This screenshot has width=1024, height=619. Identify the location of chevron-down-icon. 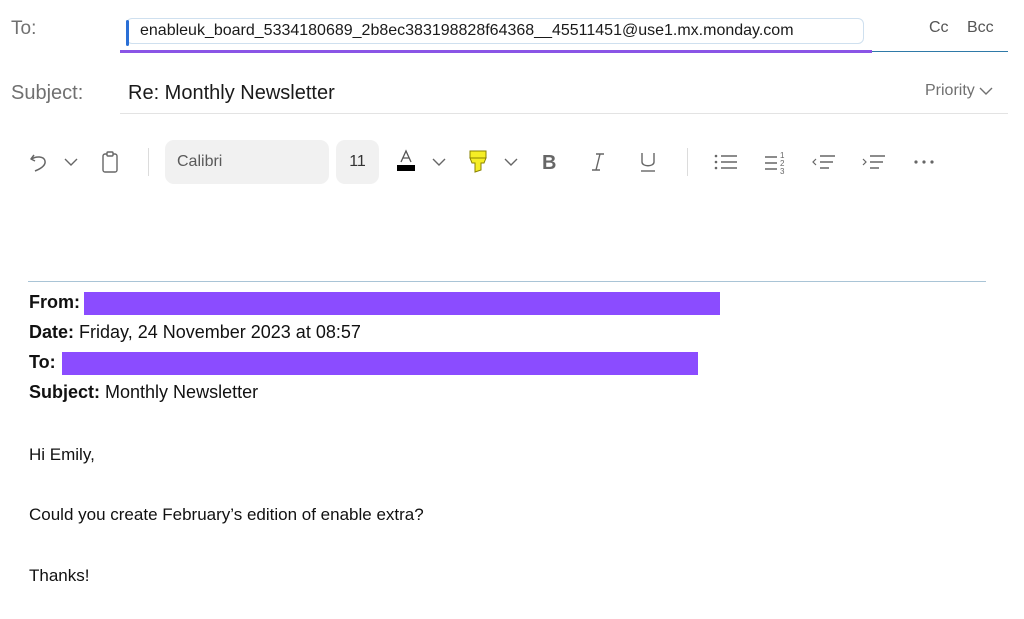
(986, 91).